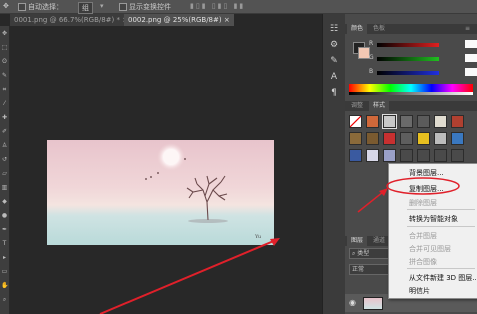 Image resolution: width=477 pixels, height=314 pixels. Describe the element at coordinates (370, 202) in the screenshot. I see `annotation-arrow-upper` at that location.